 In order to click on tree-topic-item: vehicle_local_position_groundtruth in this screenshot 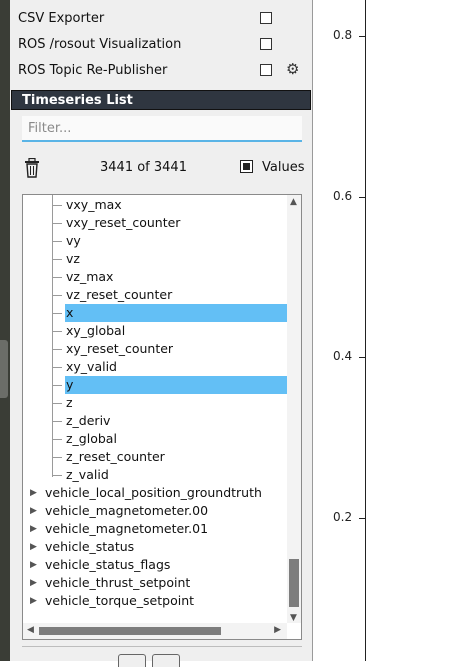, I will do `click(153, 493)`.